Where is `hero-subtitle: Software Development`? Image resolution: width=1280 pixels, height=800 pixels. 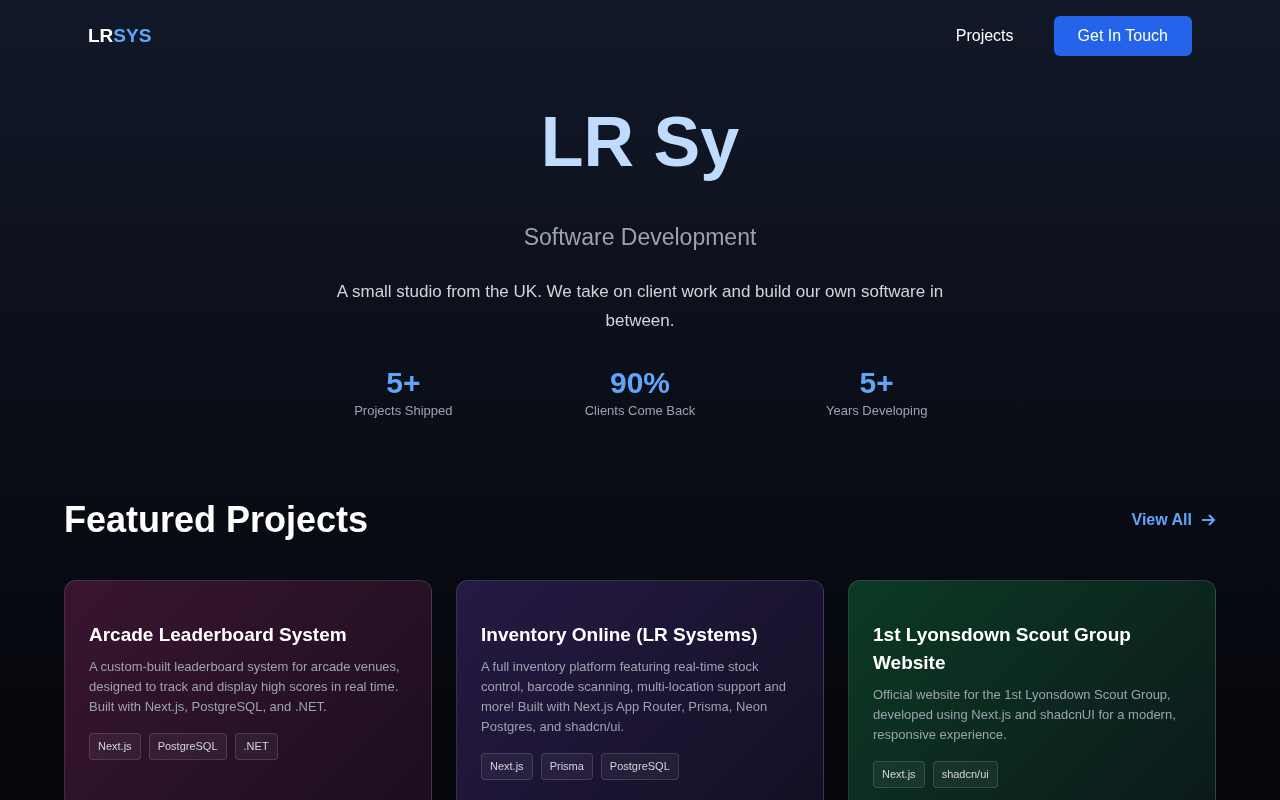
hero-subtitle: Software Development is located at coordinates (640, 237).